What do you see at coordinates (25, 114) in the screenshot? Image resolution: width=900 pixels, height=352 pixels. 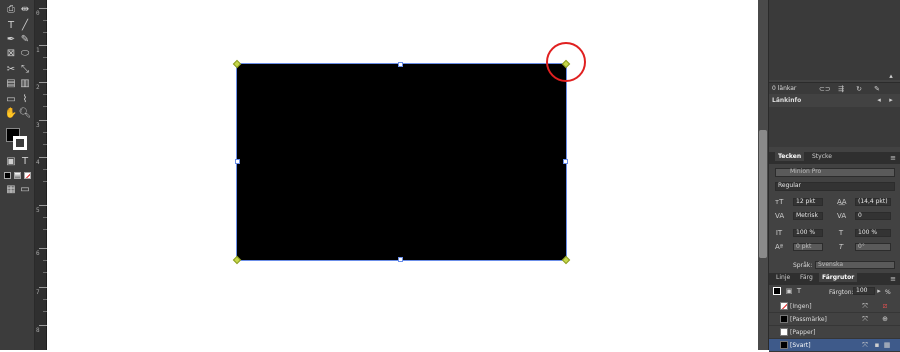 I see `zoom-tool-icon: 🔍︎` at bounding box center [25, 114].